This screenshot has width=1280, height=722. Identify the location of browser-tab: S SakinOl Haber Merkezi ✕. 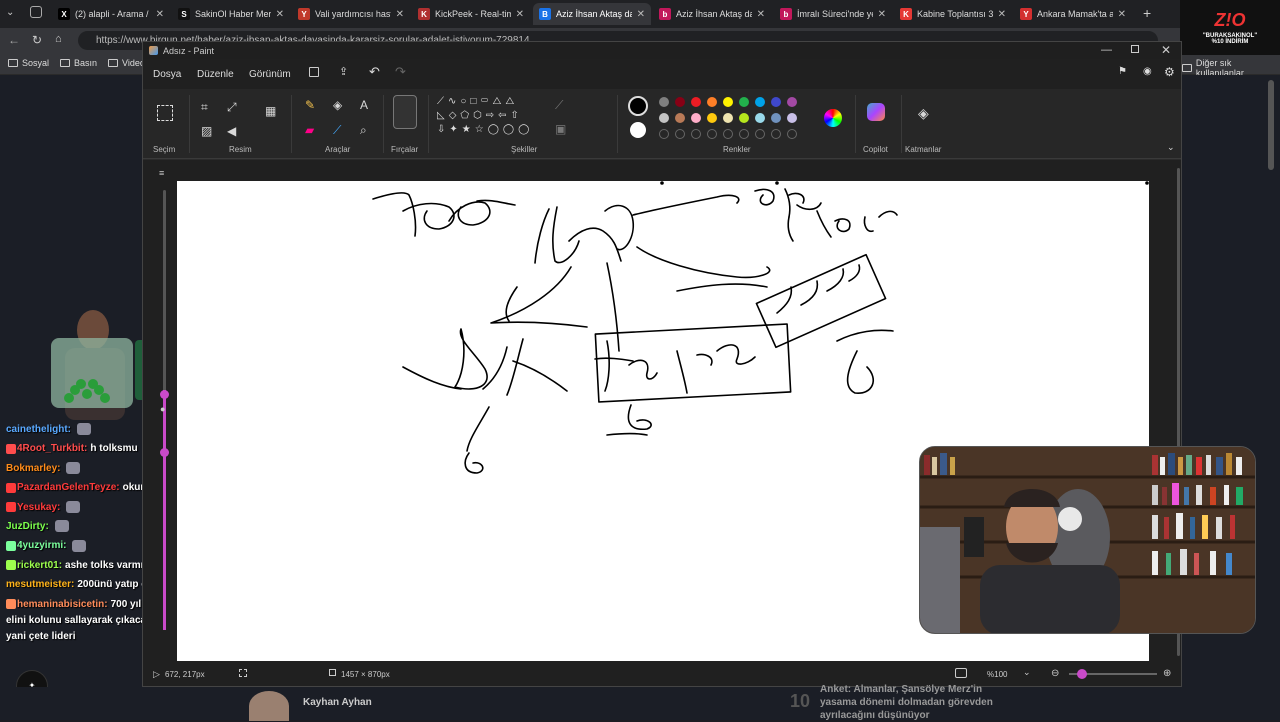
(231, 14).